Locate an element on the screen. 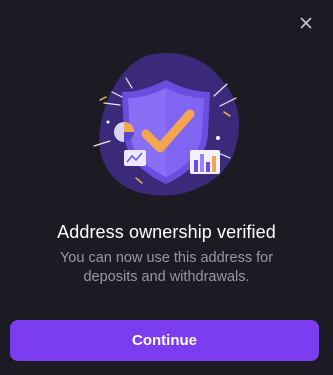 The width and height of the screenshot is (333, 375). pie-chart-icon is located at coordinates (124, 132).